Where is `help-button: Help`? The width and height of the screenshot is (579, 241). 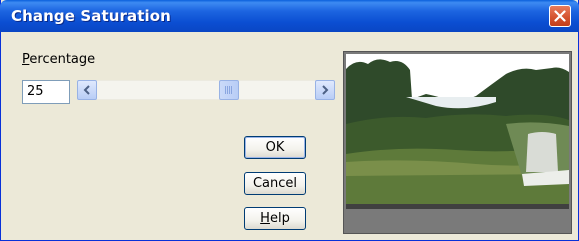
help-button: Help is located at coordinates (275, 218).